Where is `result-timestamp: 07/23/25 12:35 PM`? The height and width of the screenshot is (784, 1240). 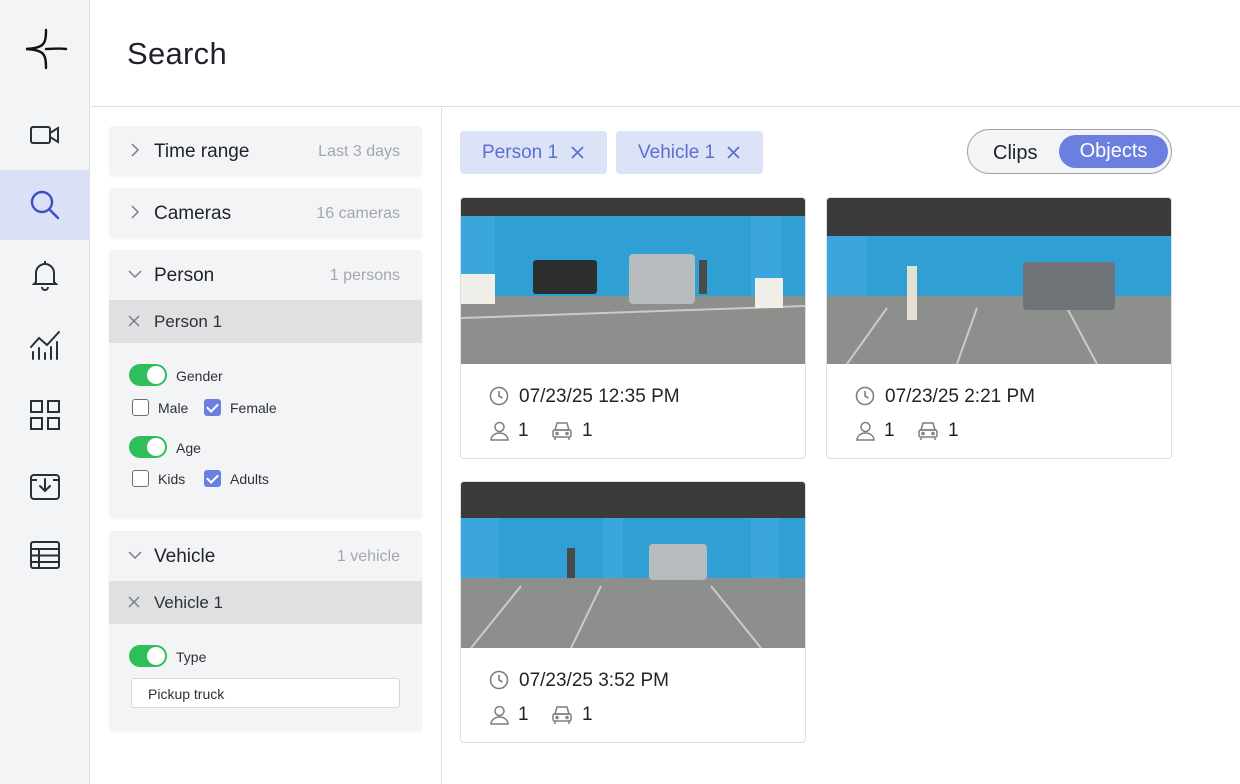
result-timestamp: 07/23/25 12:35 PM is located at coordinates (599, 396).